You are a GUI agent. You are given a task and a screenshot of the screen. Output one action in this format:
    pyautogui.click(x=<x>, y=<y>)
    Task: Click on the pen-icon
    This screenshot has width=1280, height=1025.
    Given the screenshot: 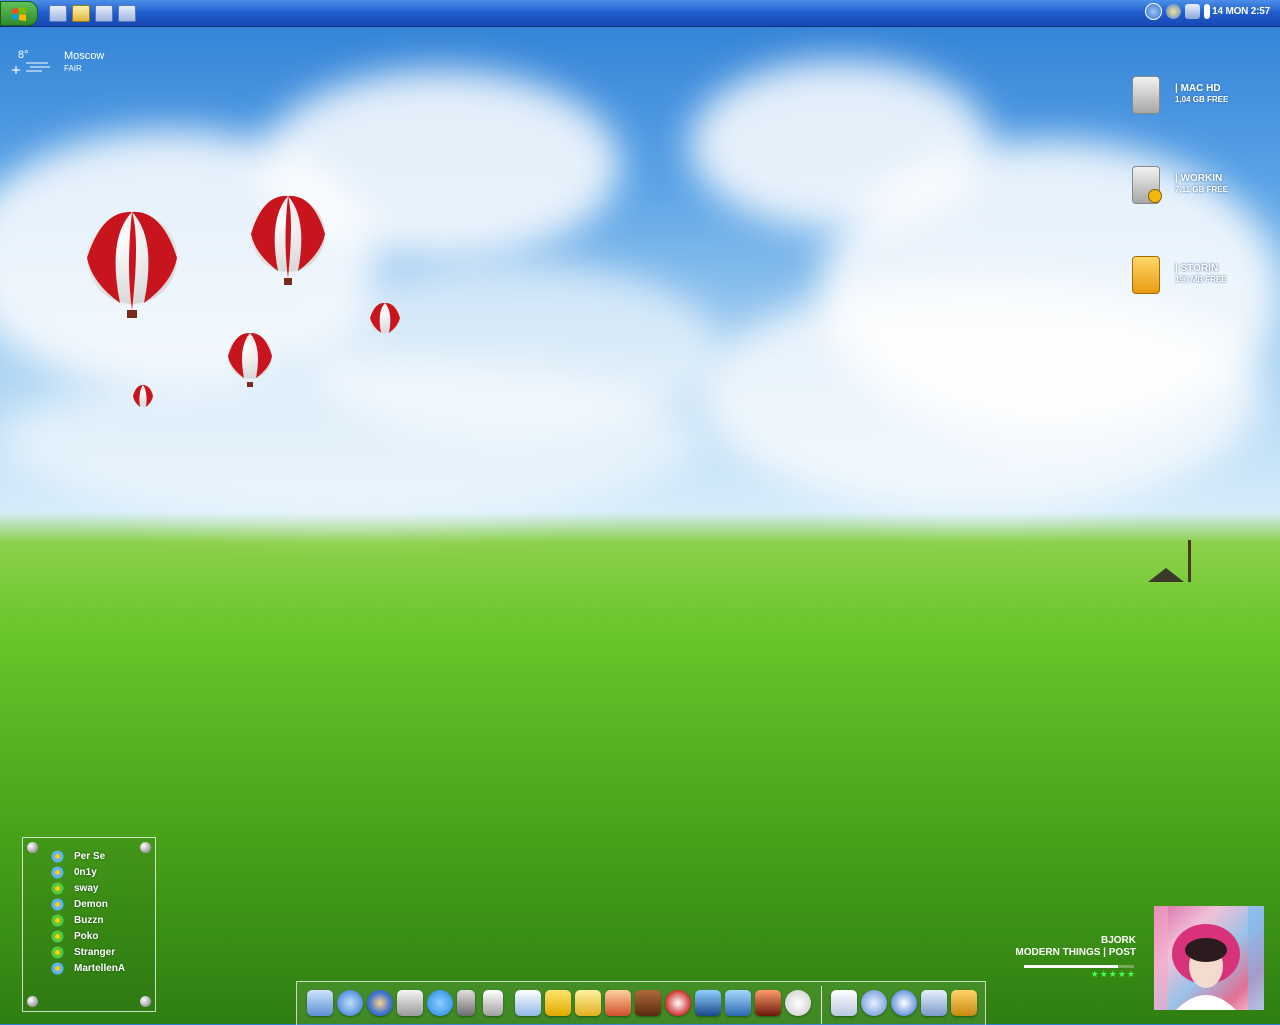 What is the action you would take?
    pyautogui.click(x=618, y=1003)
    